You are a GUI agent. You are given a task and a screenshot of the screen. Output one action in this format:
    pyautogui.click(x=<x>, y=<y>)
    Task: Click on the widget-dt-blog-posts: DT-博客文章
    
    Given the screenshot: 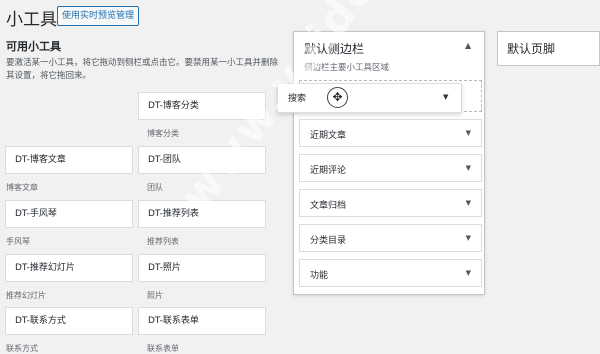 What is the action you would take?
    pyautogui.click(x=69, y=160)
    